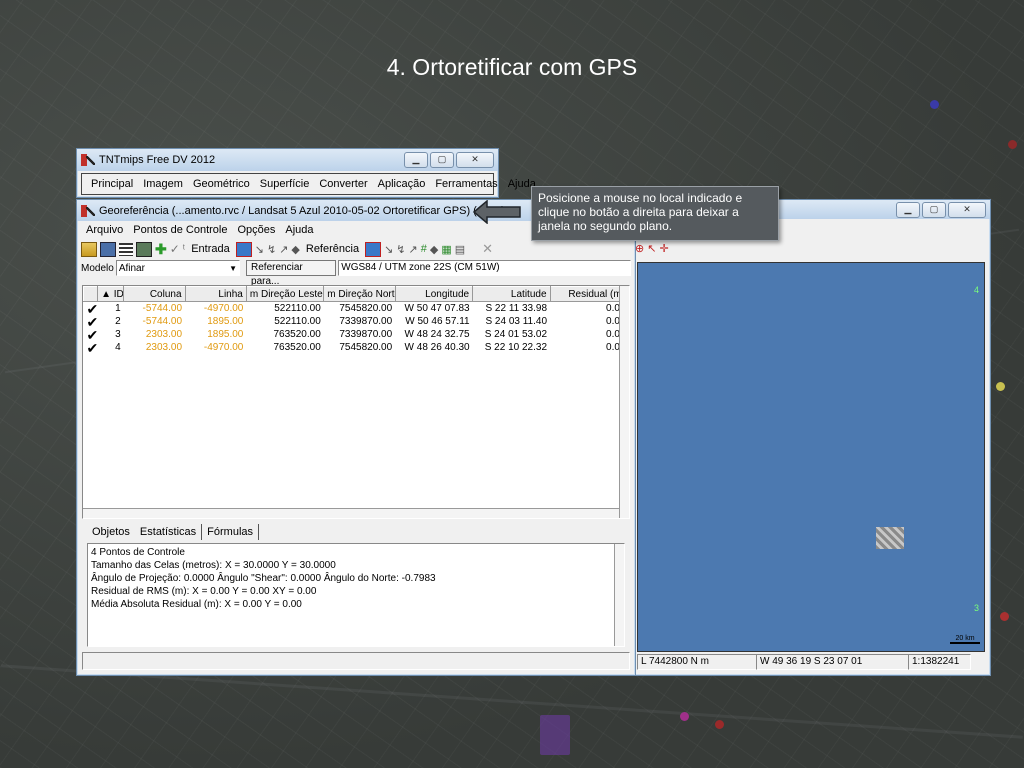 The width and height of the screenshot is (1024, 768). I want to click on tntmips-logo-icon, so click(88, 160).